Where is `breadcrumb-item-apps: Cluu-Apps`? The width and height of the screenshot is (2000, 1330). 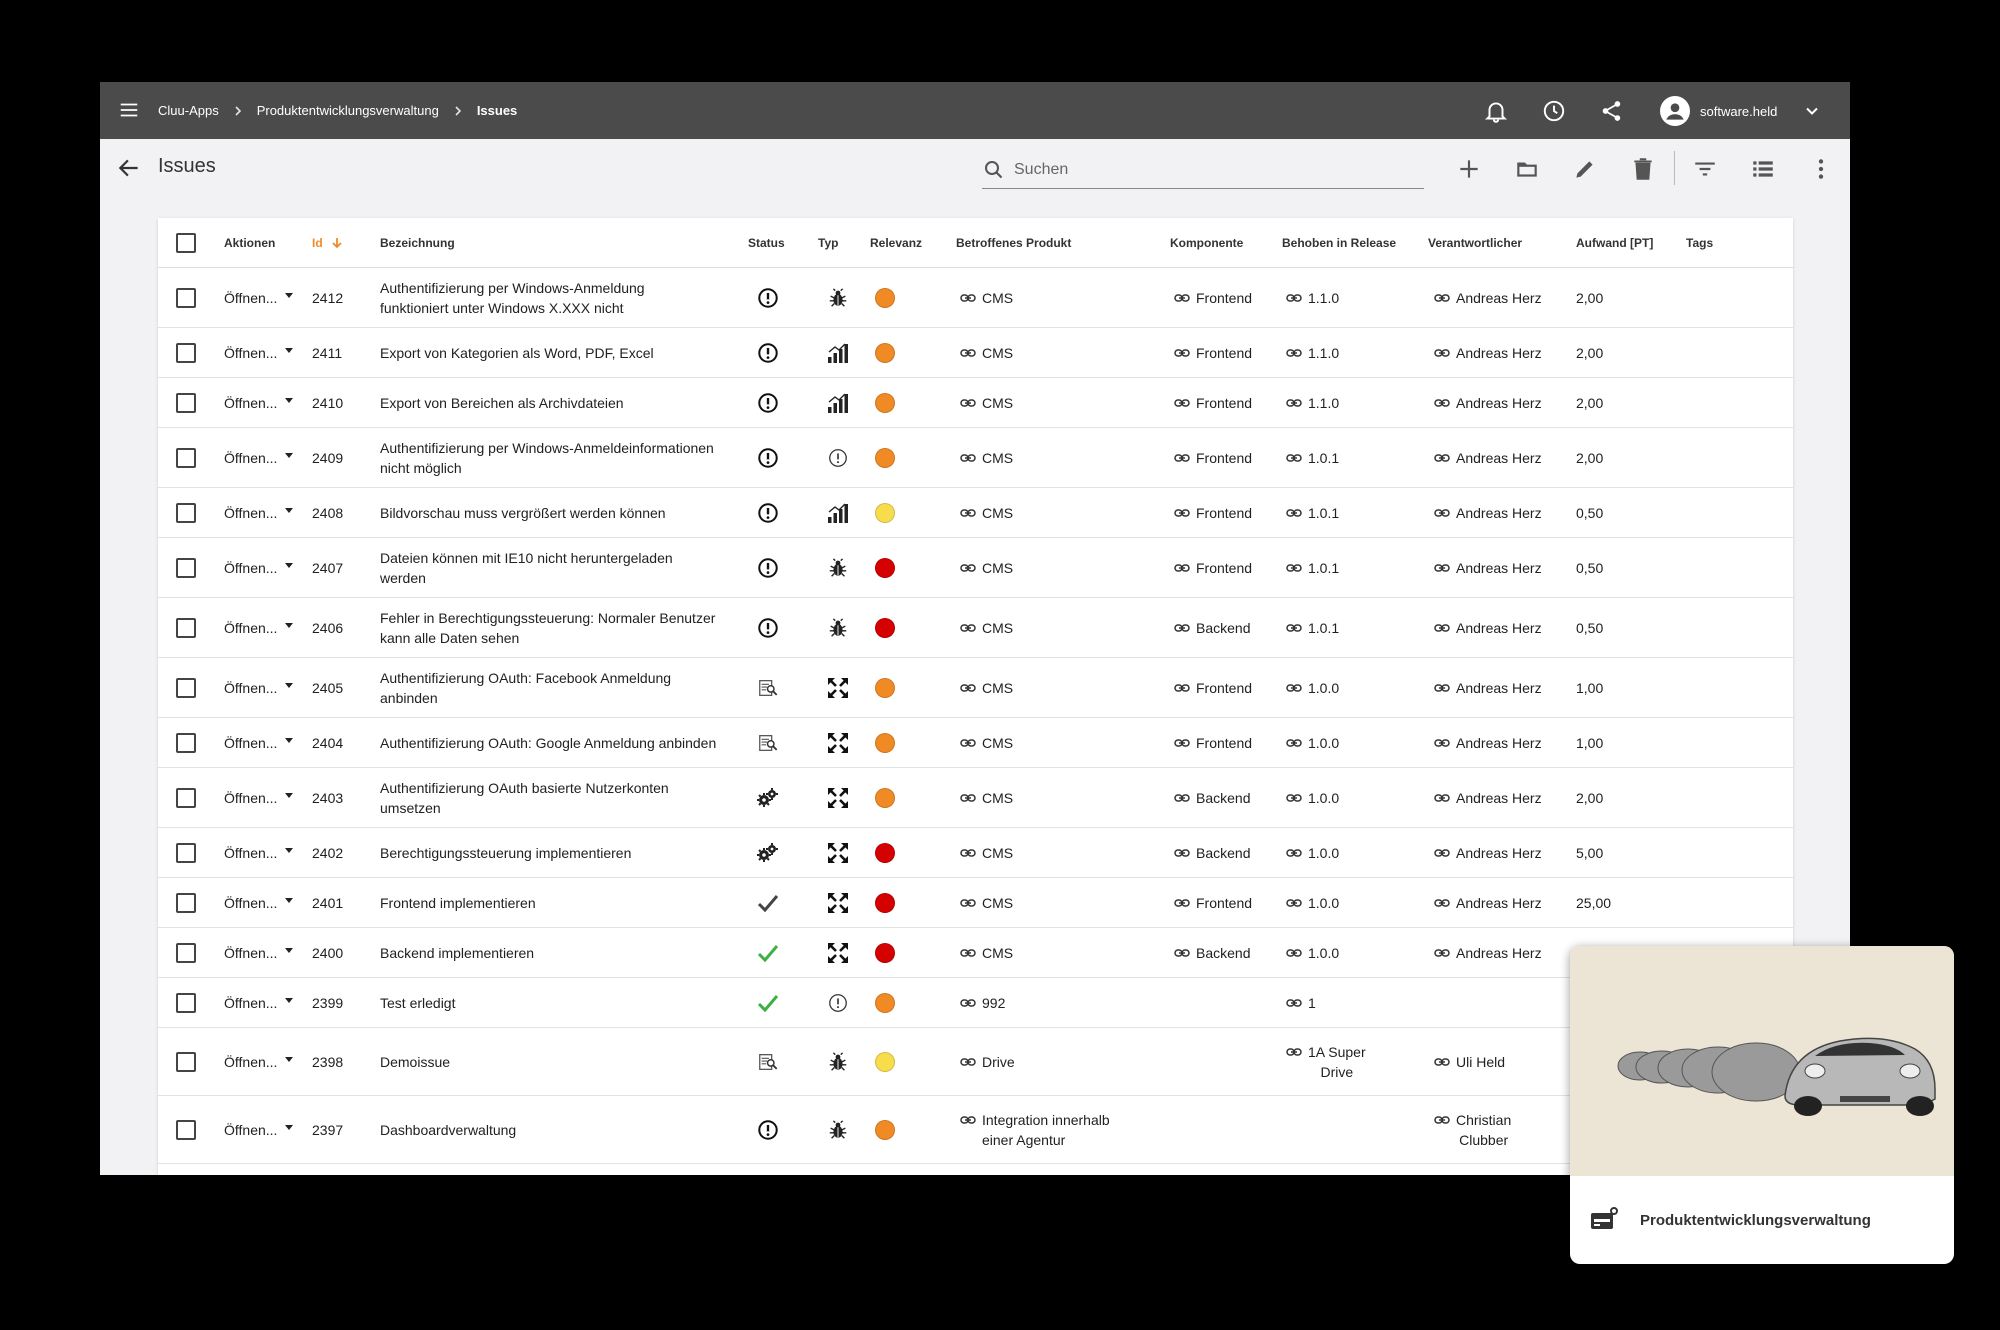
breadcrumb-item-apps: Cluu-Apps is located at coordinates (188, 110).